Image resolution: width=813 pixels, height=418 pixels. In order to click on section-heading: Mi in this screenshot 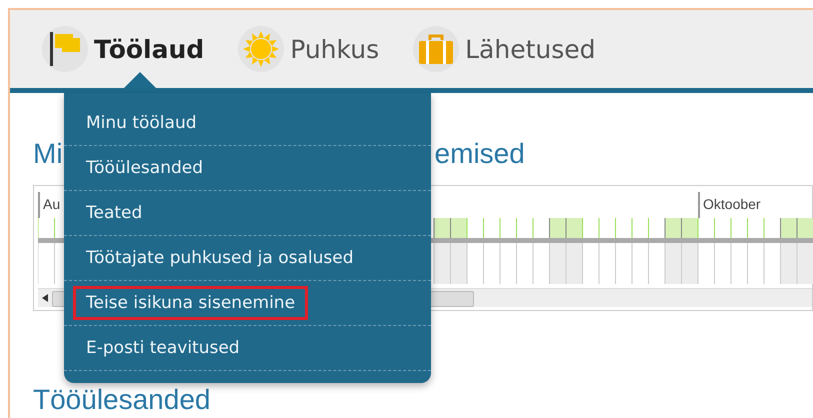, I will do `click(48, 154)`.